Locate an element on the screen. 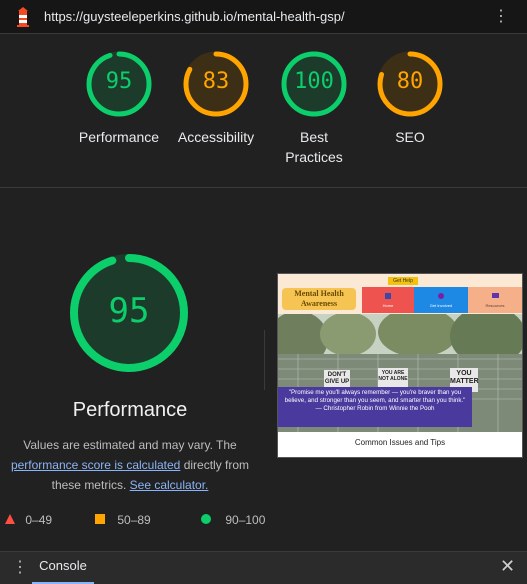 The width and height of the screenshot is (527, 584). score-gauge: 83 is located at coordinates (216, 84).